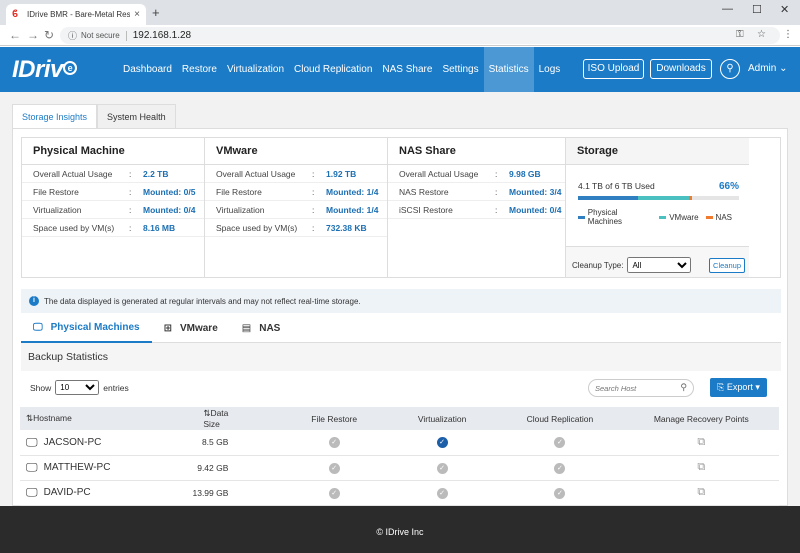 The width and height of the screenshot is (800, 553). I want to click on legend-label: Physical Machines, so click(605, 217).